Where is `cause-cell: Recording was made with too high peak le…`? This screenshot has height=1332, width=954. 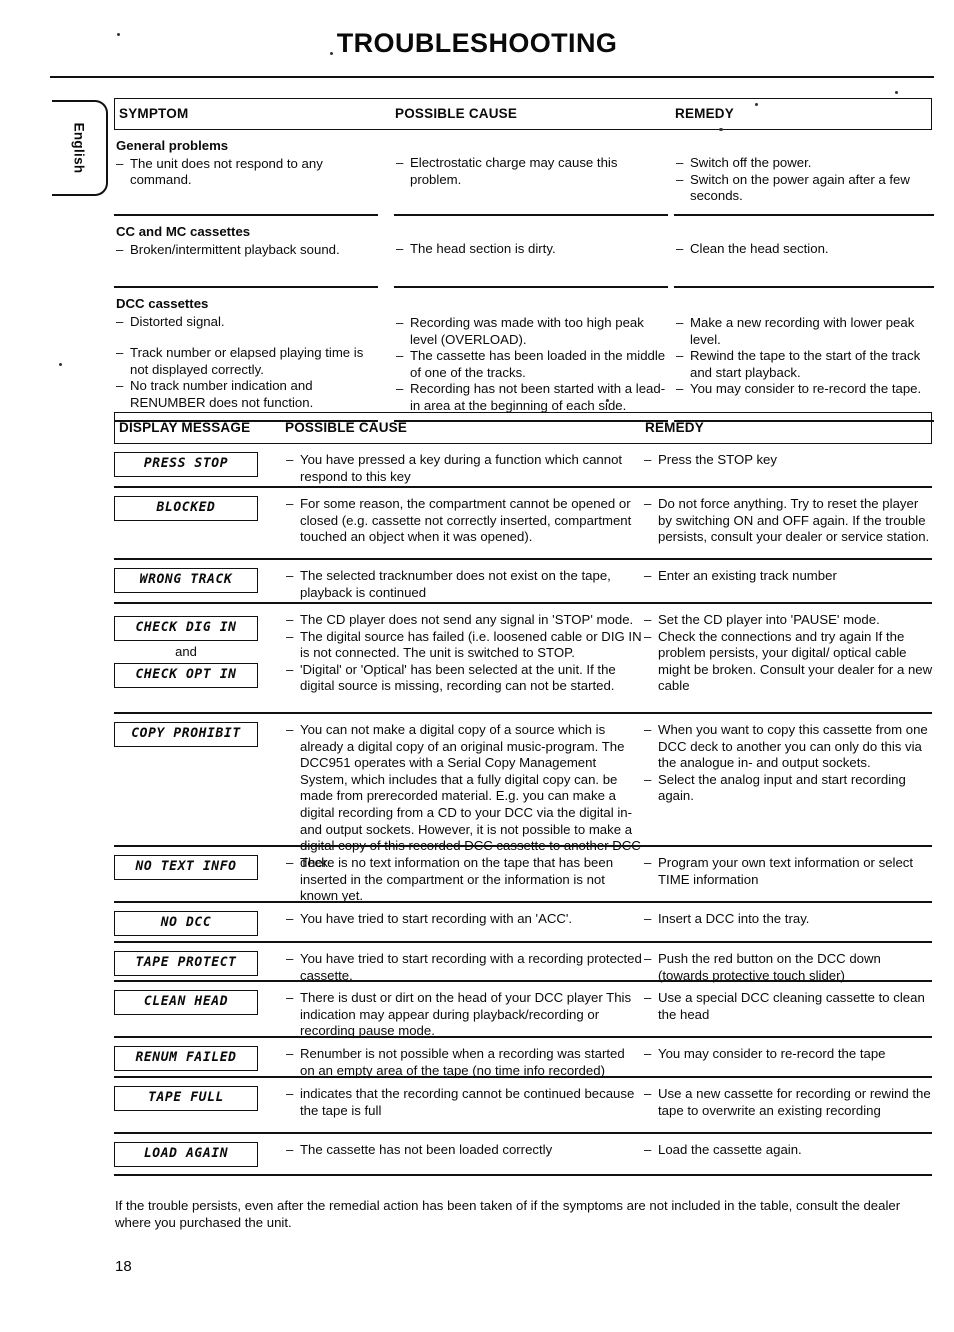 cause-cell: Recording was made with too high peak le… is located at coordinates (532, 351).